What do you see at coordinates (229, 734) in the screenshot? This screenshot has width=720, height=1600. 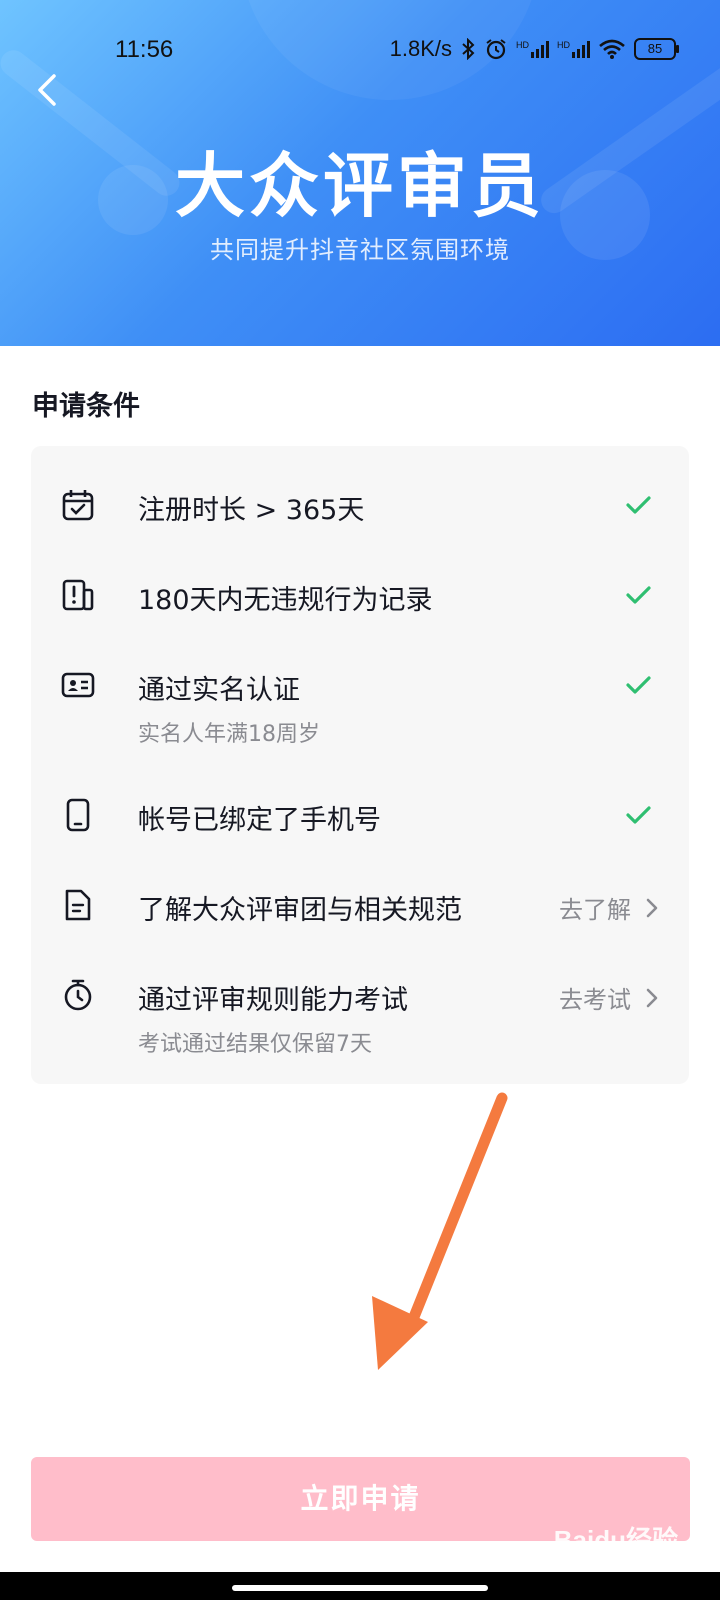 I see `condition-sublabel: 实名人年满18周岁` at bounding box center [229, 734].